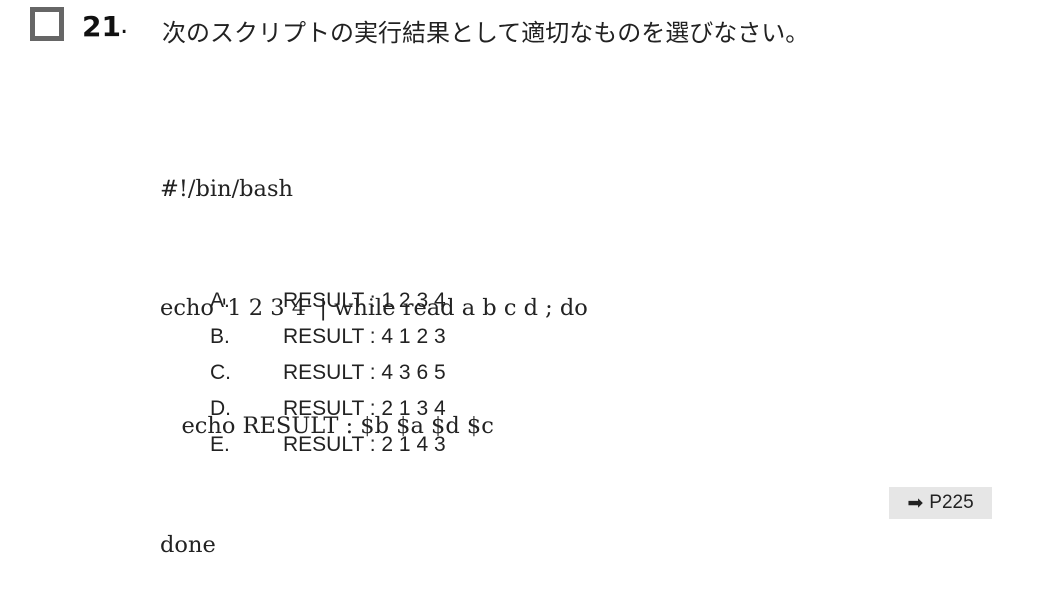 This screenshot has width=1037, height=605. I want to click on code-line: done, so click(188, 544).